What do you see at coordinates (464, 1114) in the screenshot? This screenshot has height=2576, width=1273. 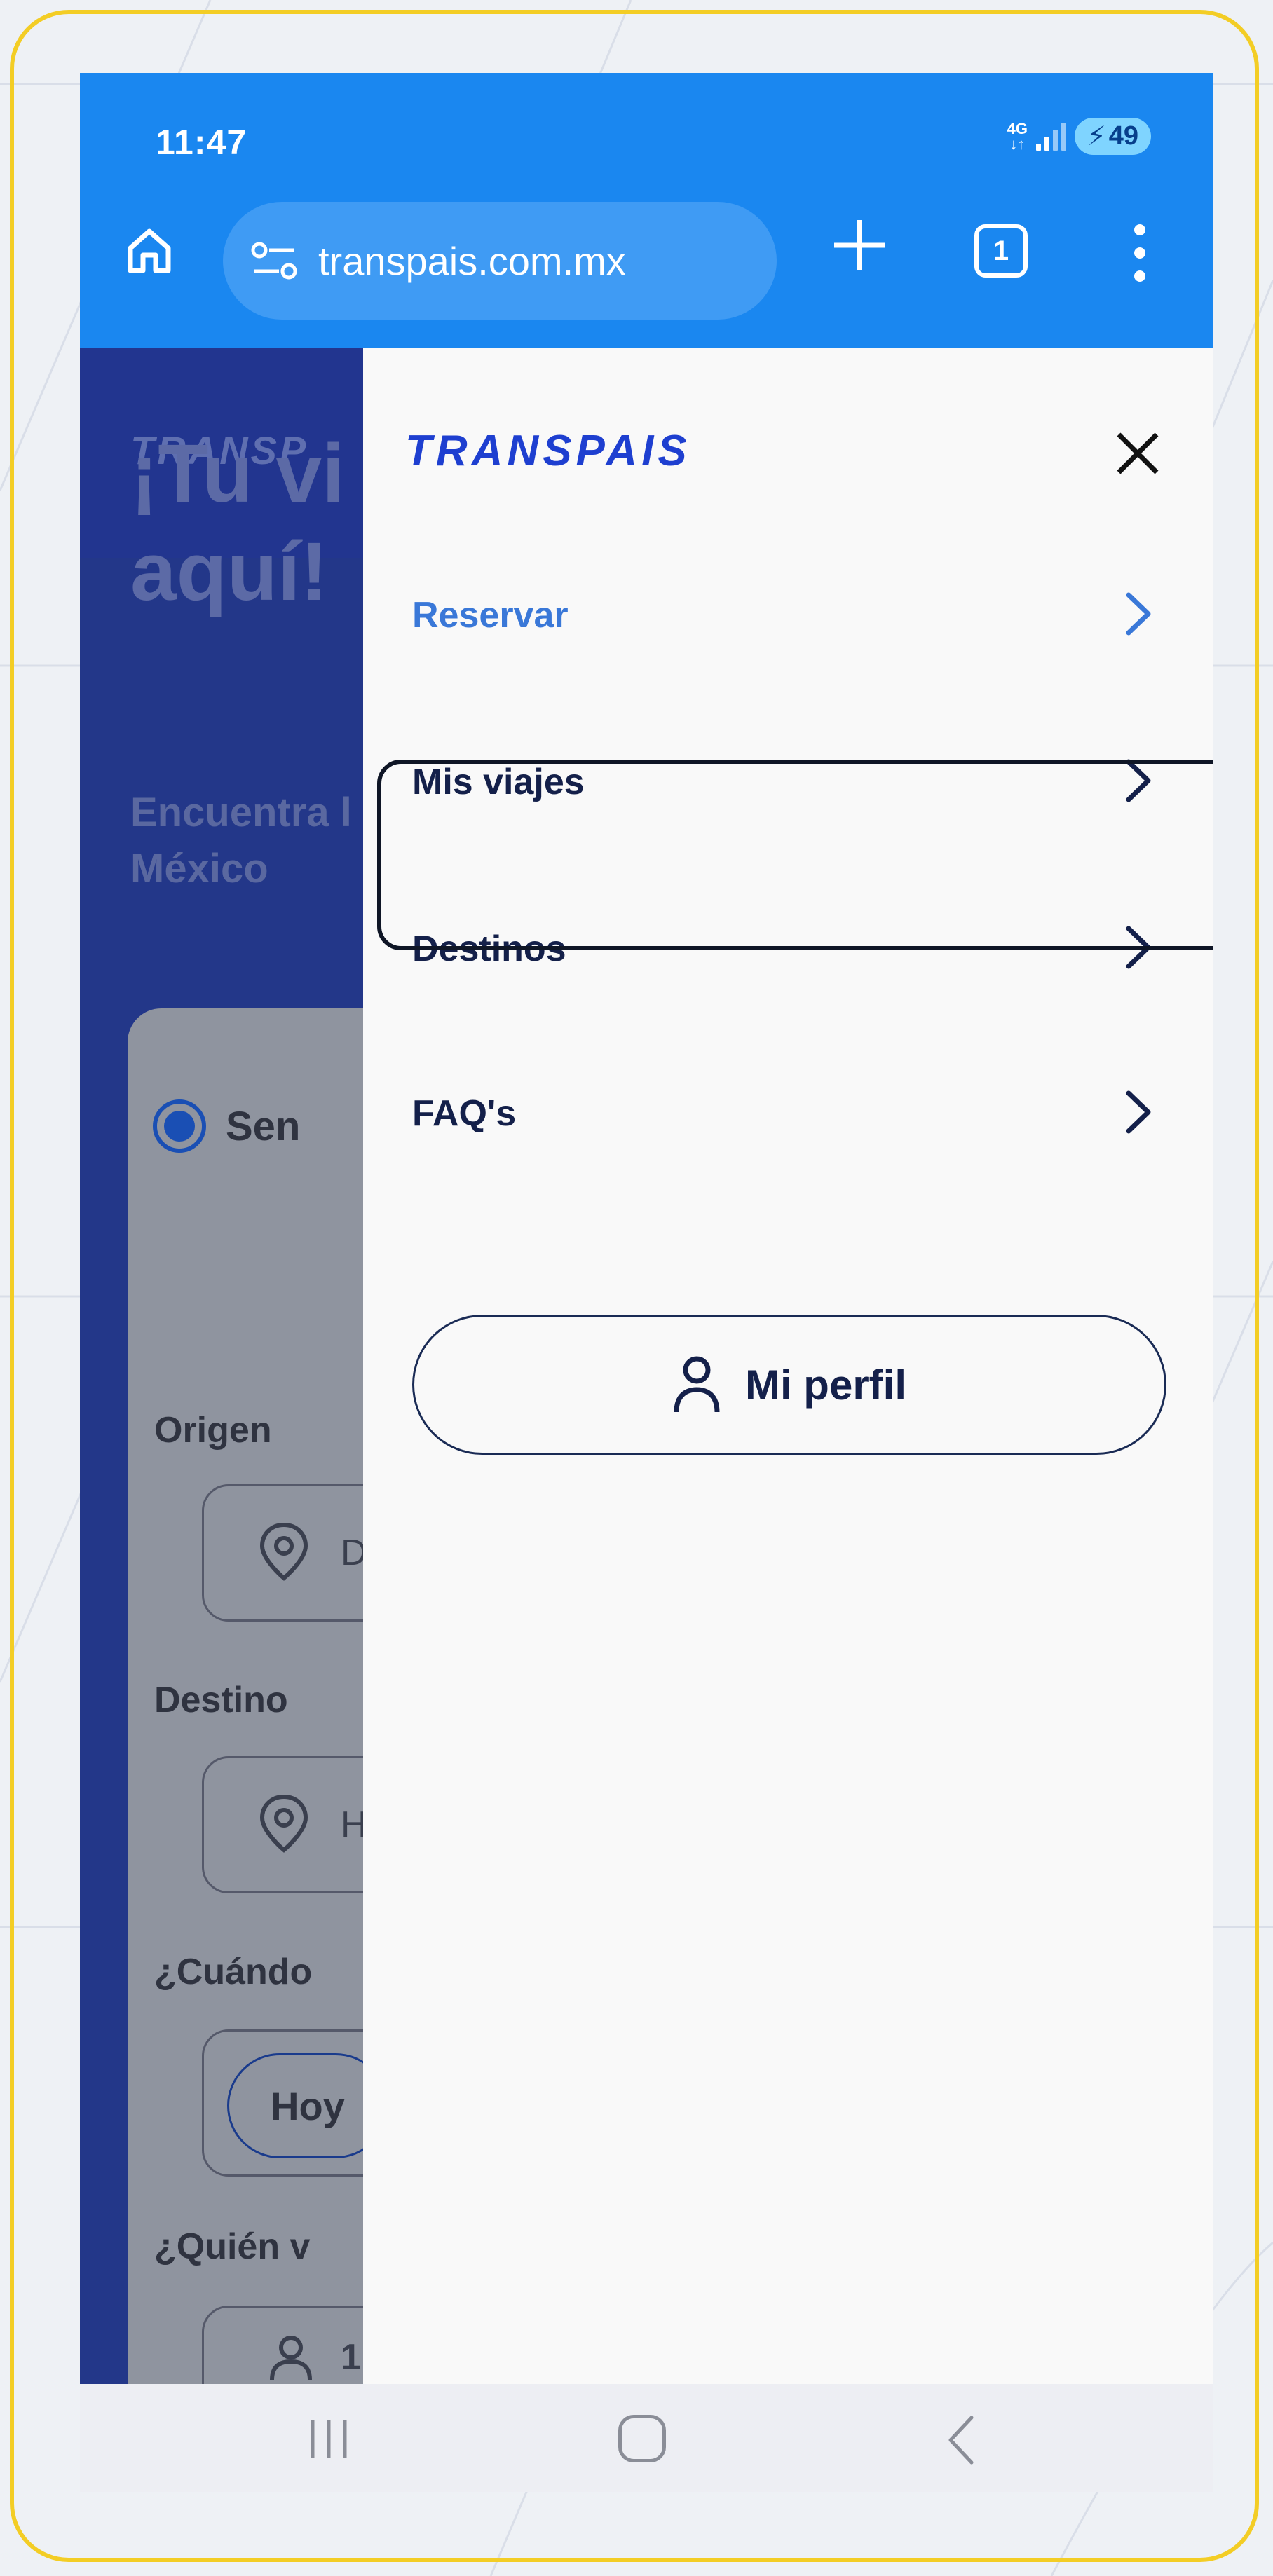 I see `menu-item-label: FAQ's` at bounding box center [464, 1114].